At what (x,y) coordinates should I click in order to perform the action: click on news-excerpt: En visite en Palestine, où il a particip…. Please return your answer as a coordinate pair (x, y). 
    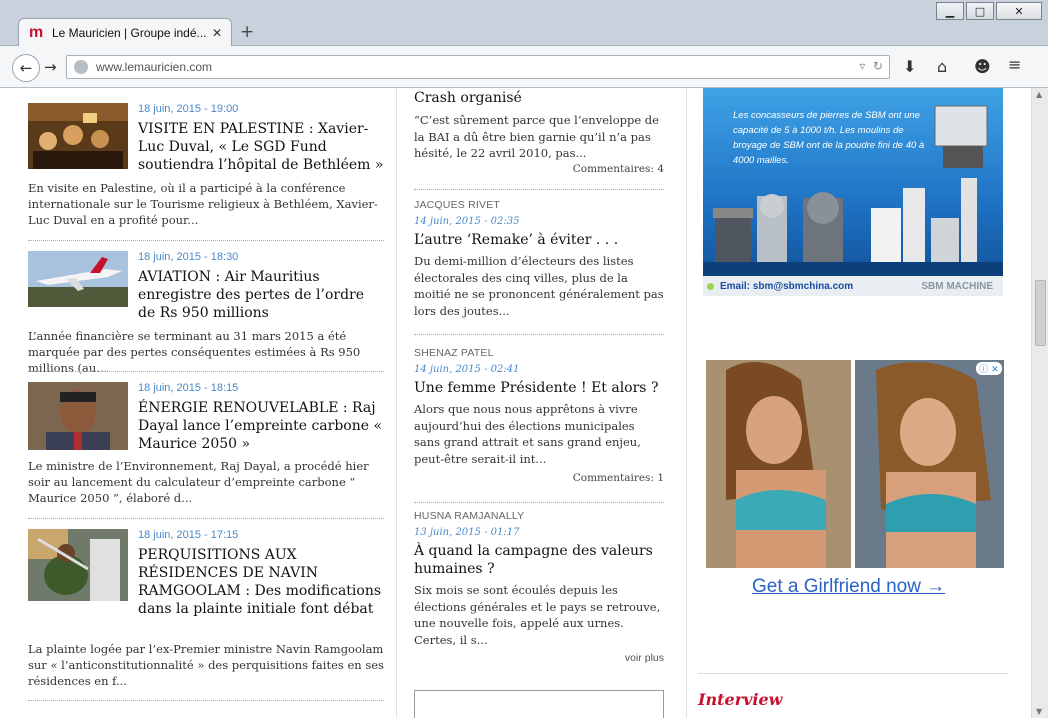
    Looking at the image, I should click on (203, 204).